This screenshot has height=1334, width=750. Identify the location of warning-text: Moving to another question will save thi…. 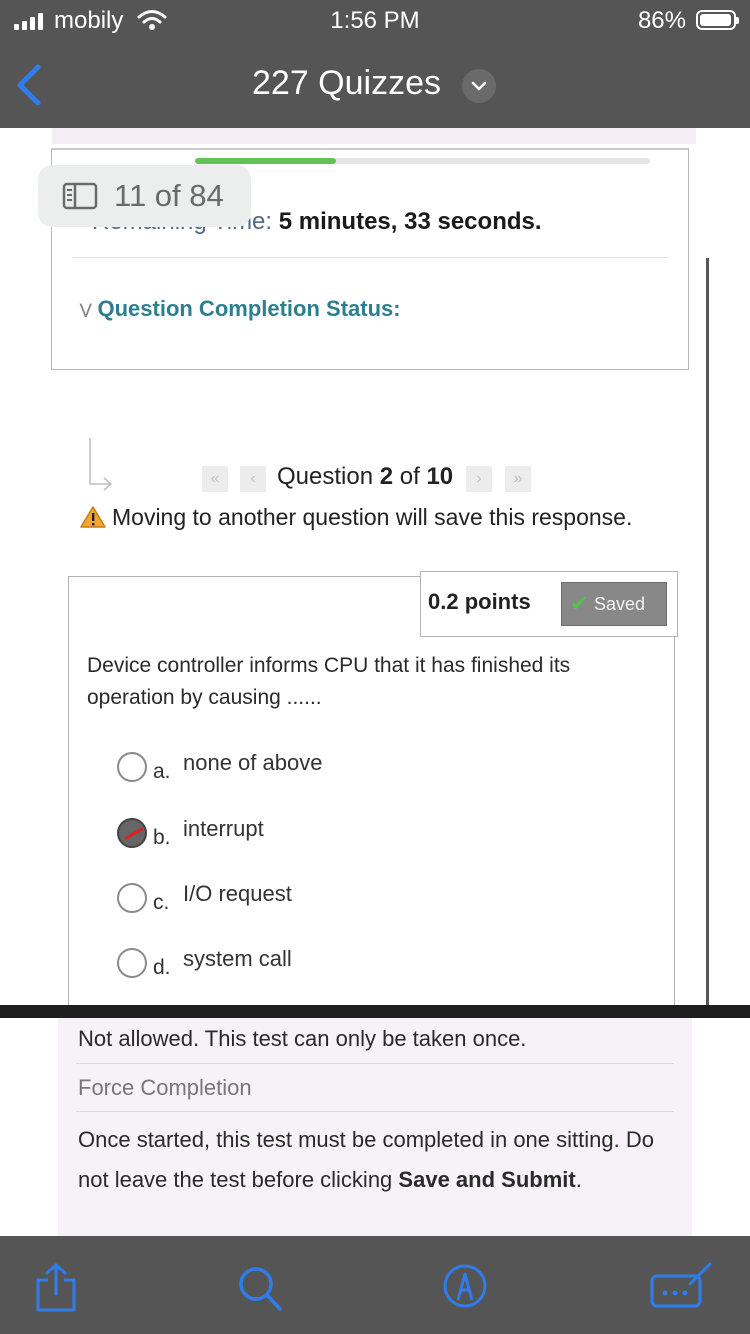
(372, 517).